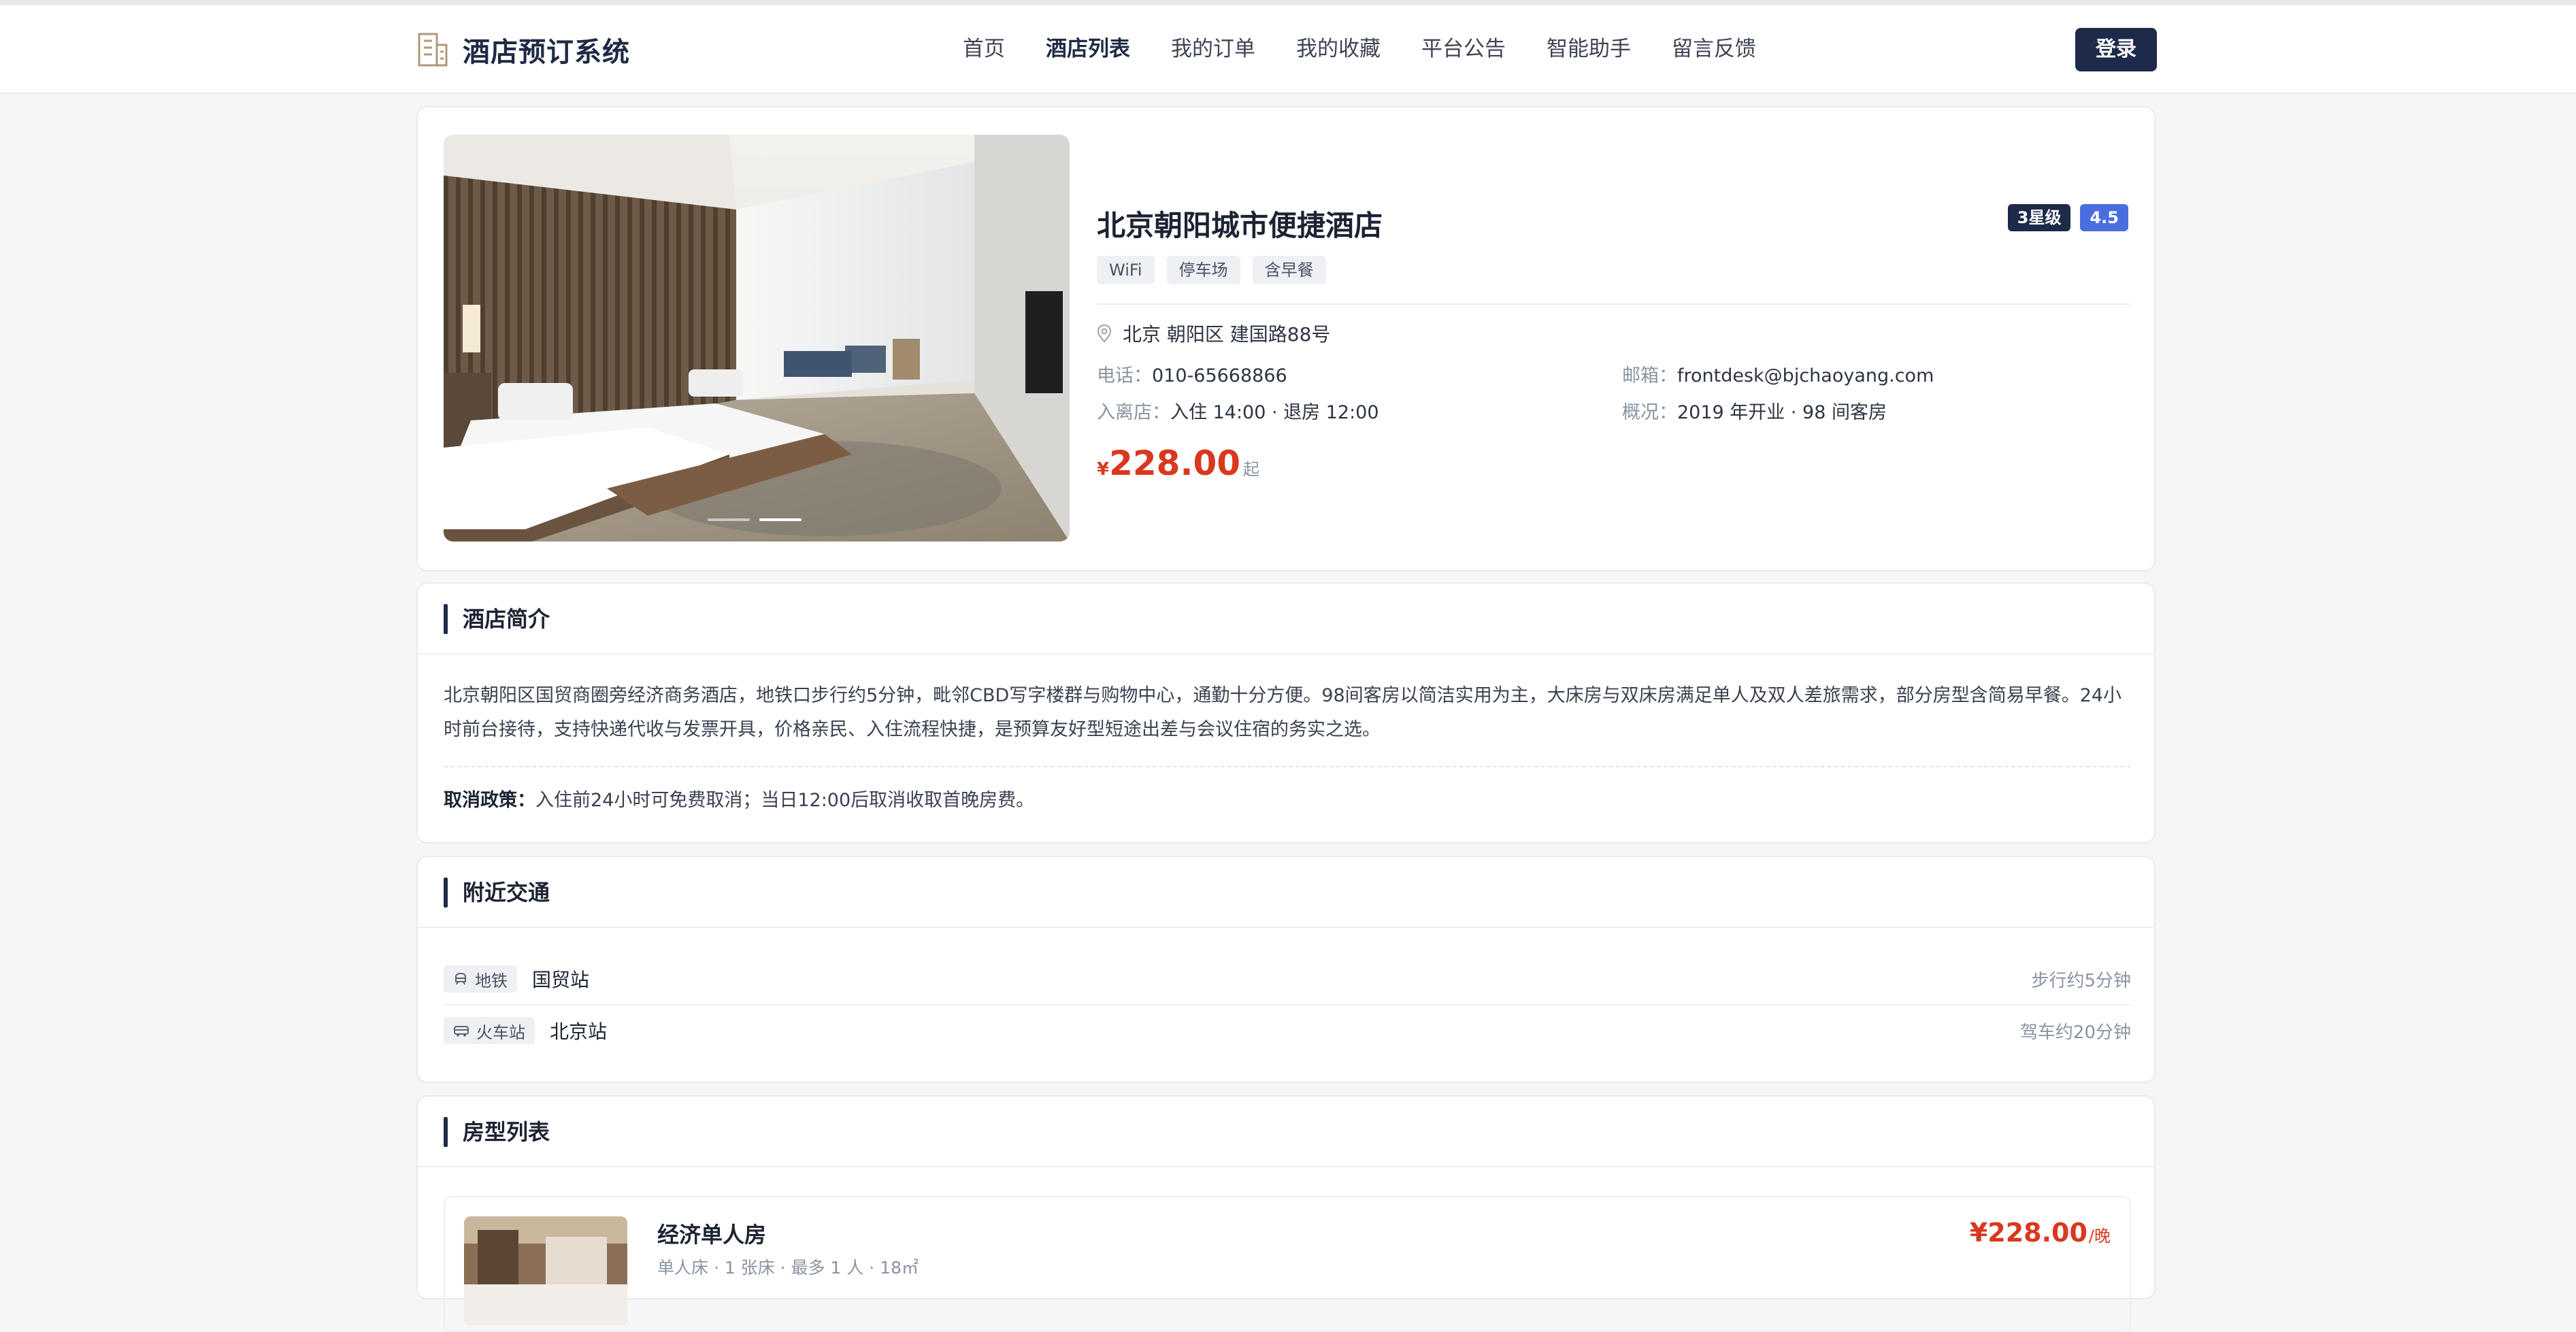  I want to click on section-title: 房型列表, so click(507, 1132).